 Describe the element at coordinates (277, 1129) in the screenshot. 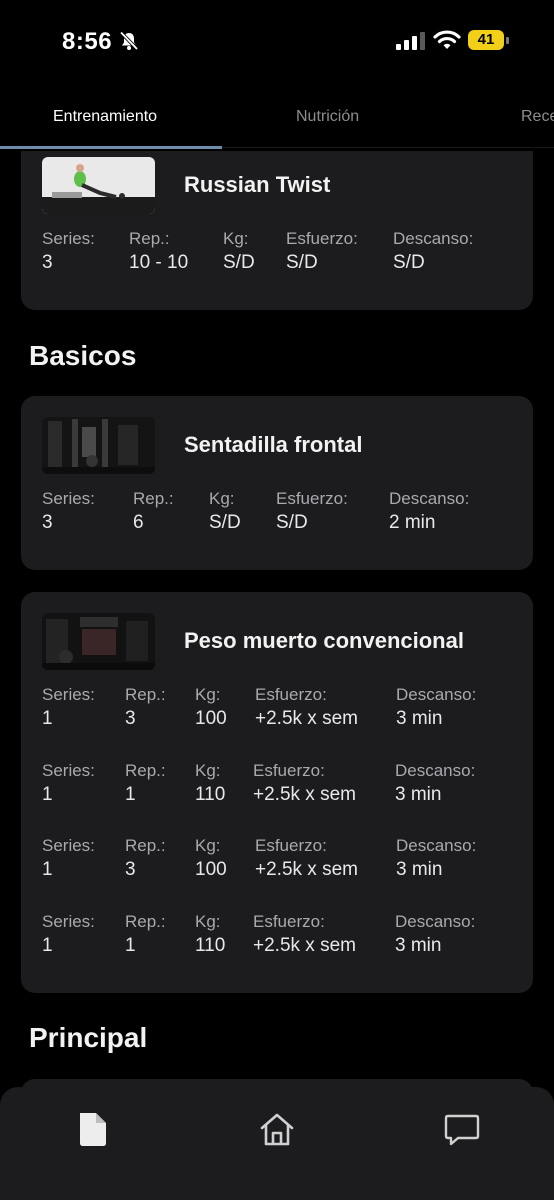

I see `home-icon` at that location.